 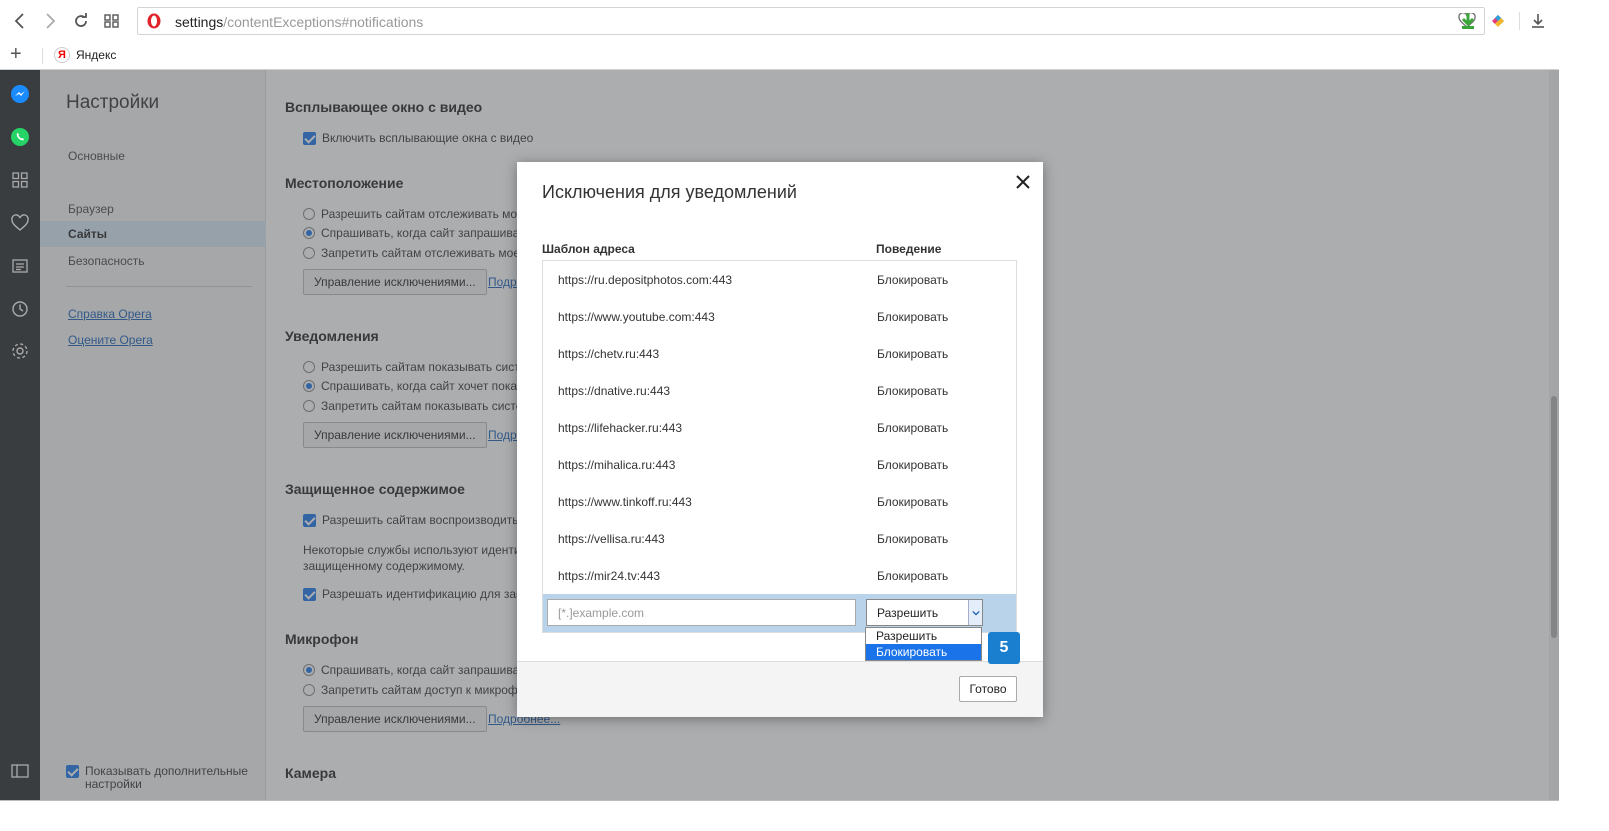 I want to click on yandex-icon: Я, so click(x=62, y=55).